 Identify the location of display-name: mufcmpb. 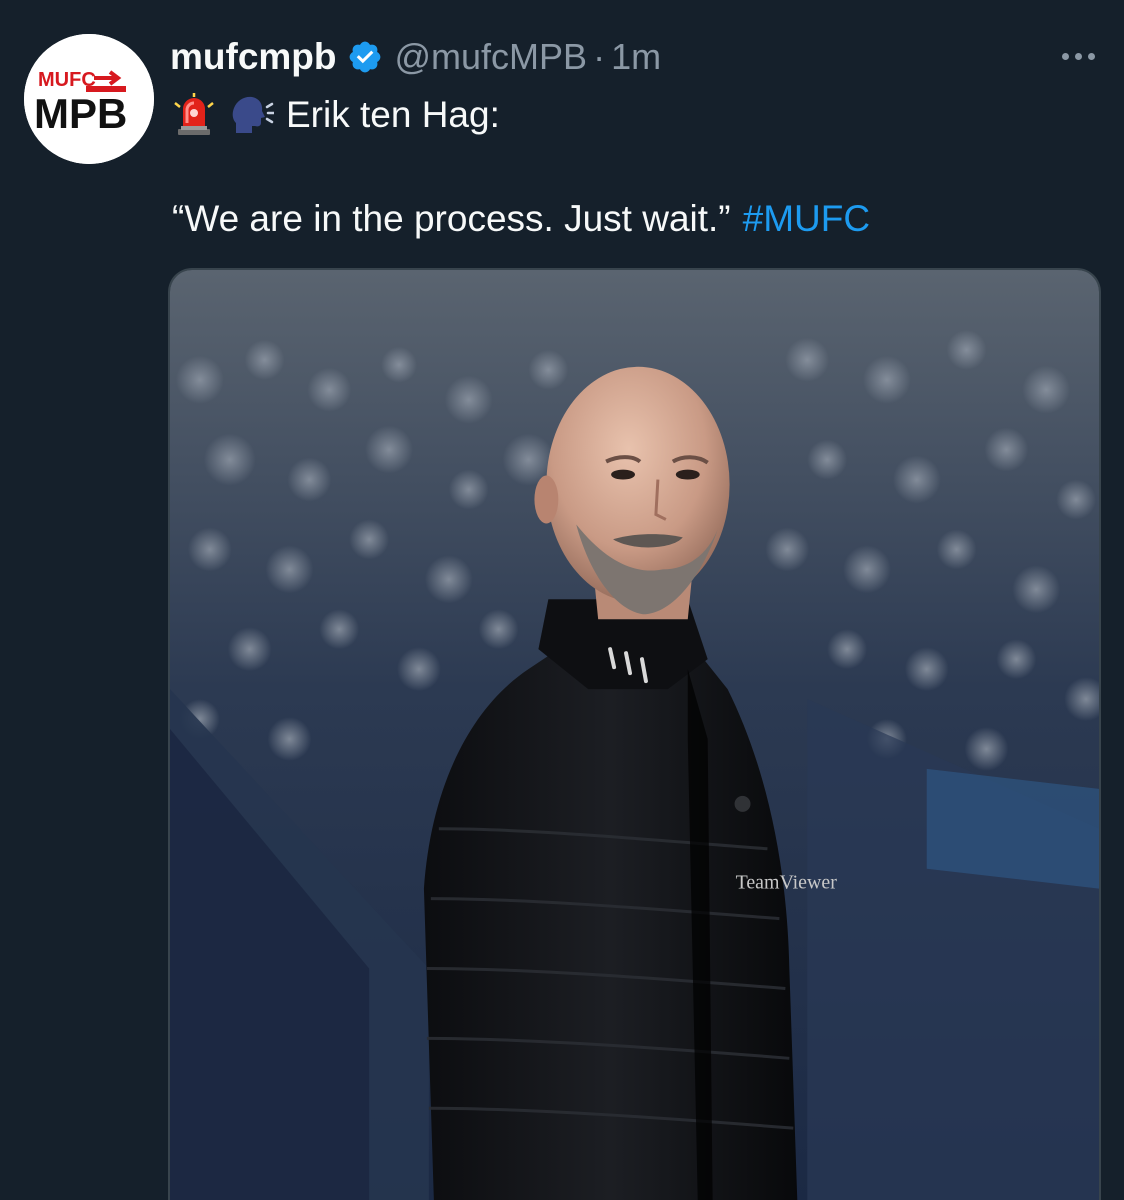
(253, 57).